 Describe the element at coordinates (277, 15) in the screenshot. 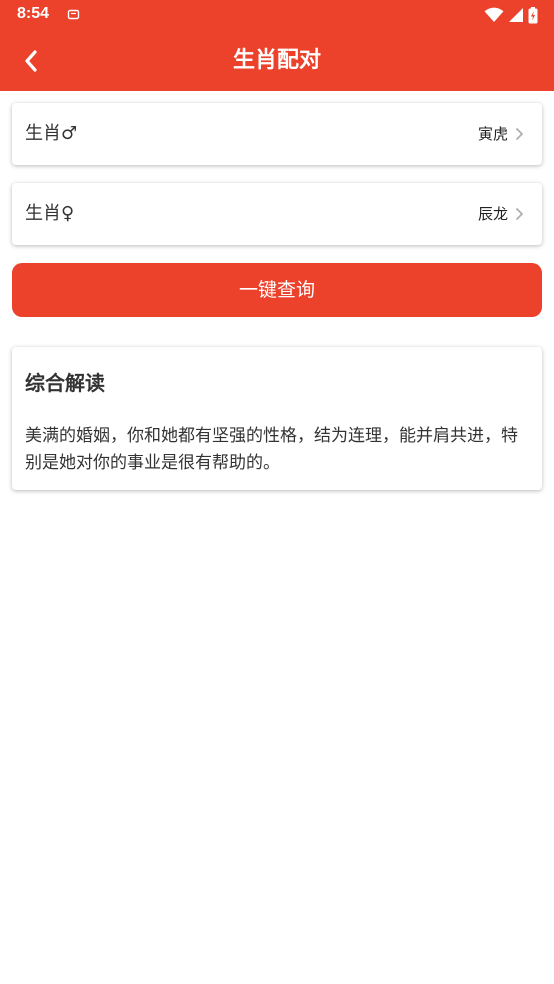

I see `status-bar: 8:54` at that location.